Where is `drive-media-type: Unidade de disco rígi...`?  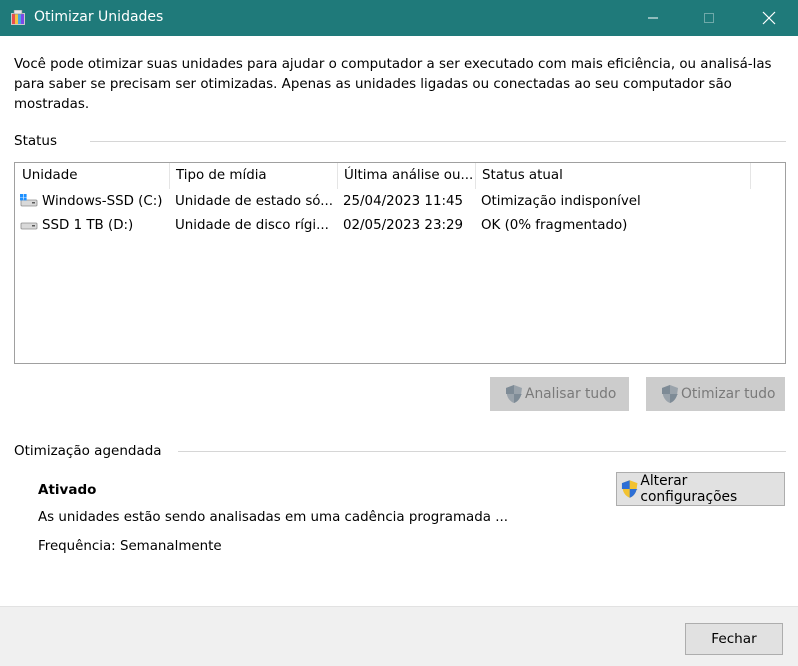
drive-media-type: Unidade de disco rígi... is located at coordinates (252, 225).